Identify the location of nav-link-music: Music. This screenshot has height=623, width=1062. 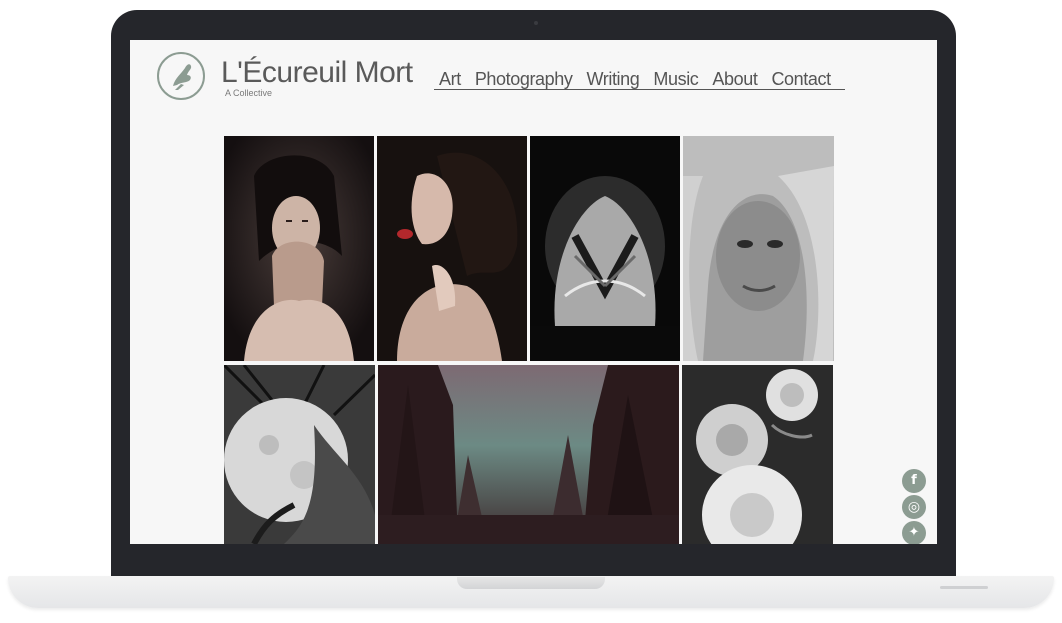
(675, 79).